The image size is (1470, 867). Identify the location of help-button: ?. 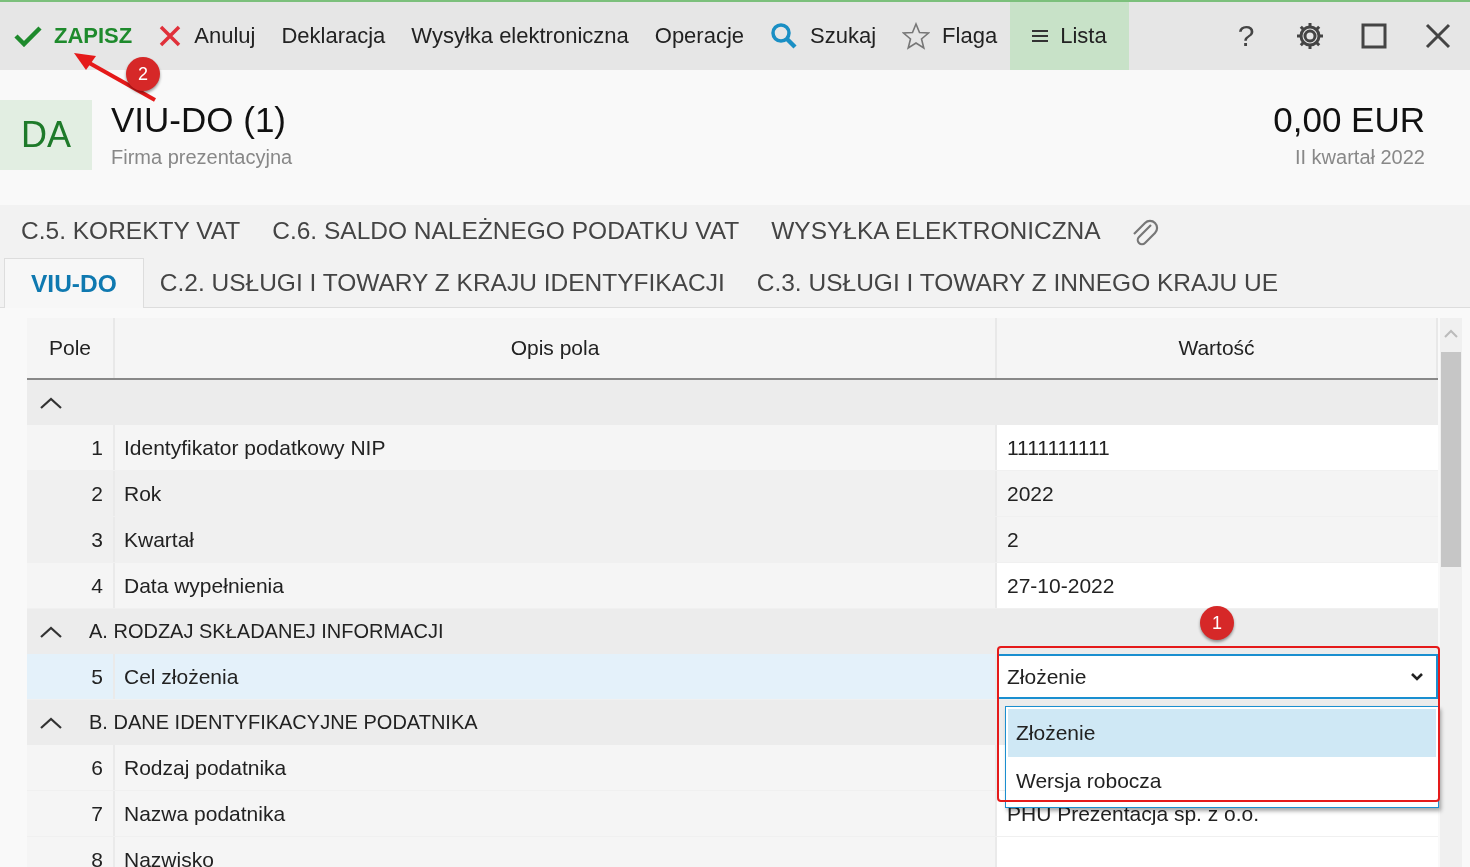
(1246, 36).